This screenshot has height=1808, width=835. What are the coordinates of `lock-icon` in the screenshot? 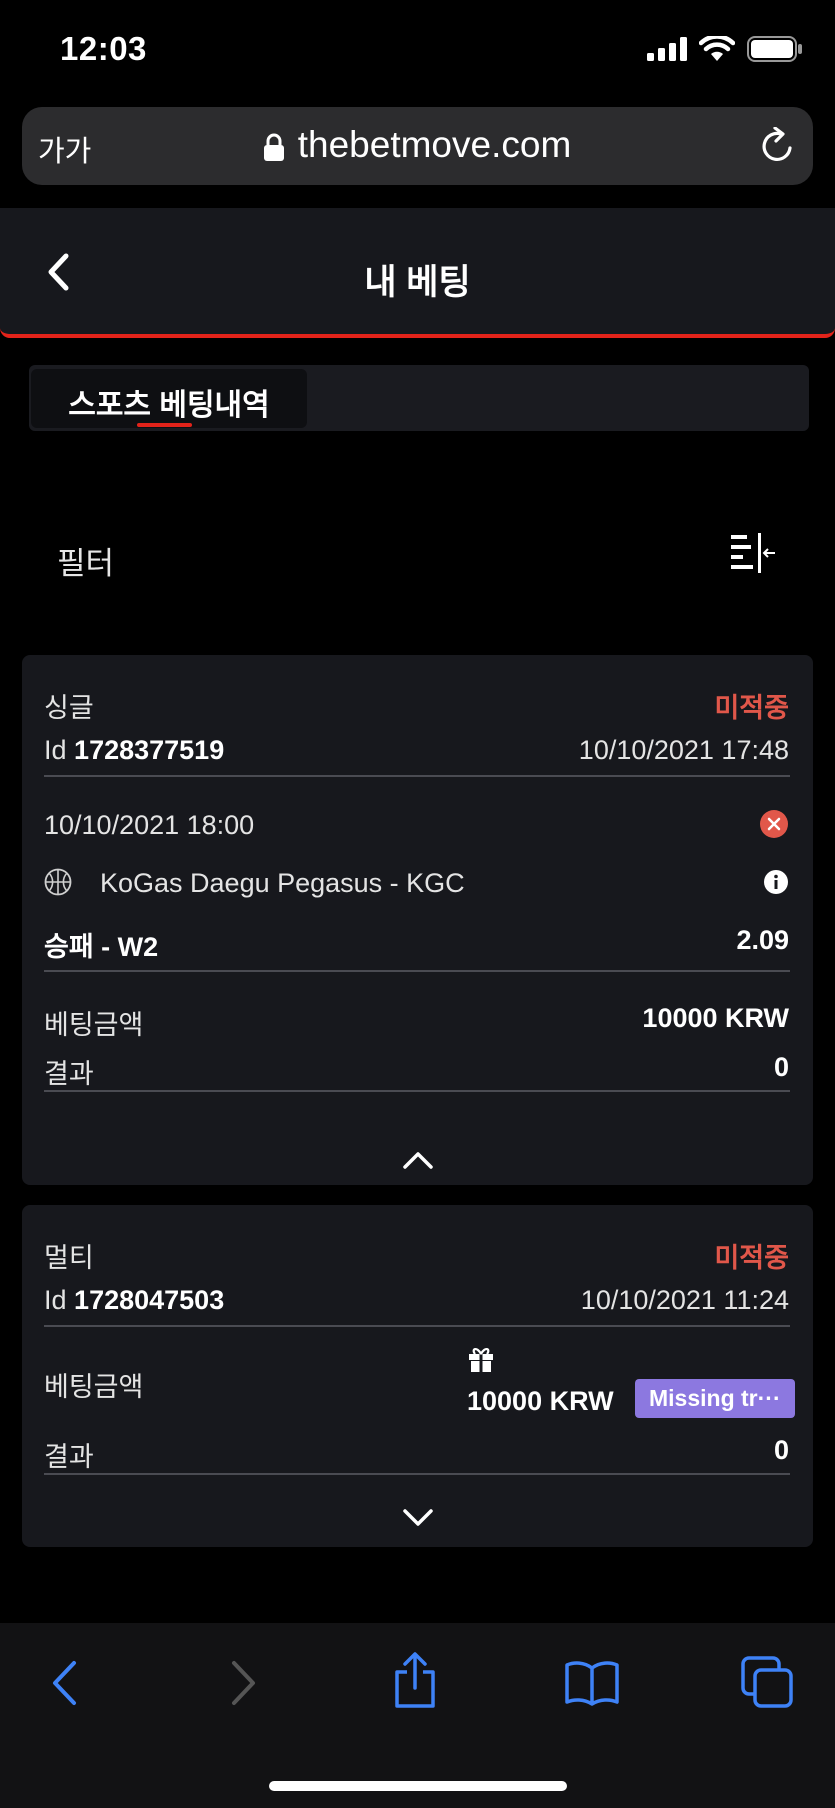 It's located at (273, 147).